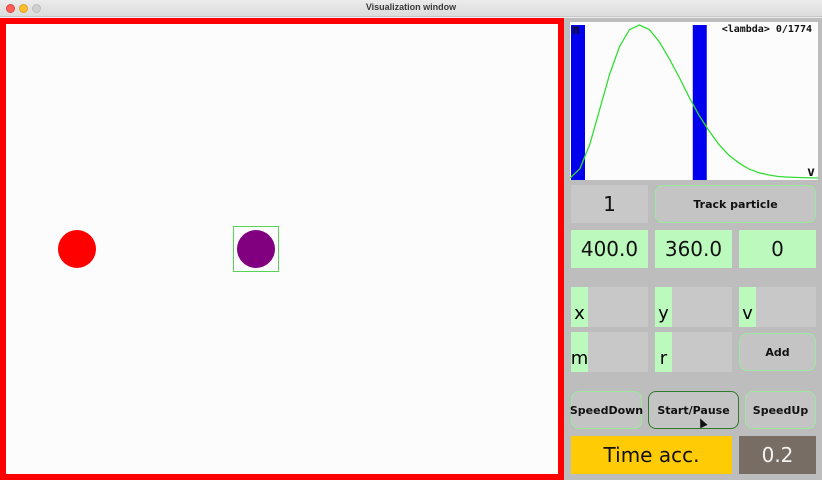  What do you see at coordinates (576, 30) in the screenshot?
I see `y-axis-label: n` at bounding box center [576, 30].